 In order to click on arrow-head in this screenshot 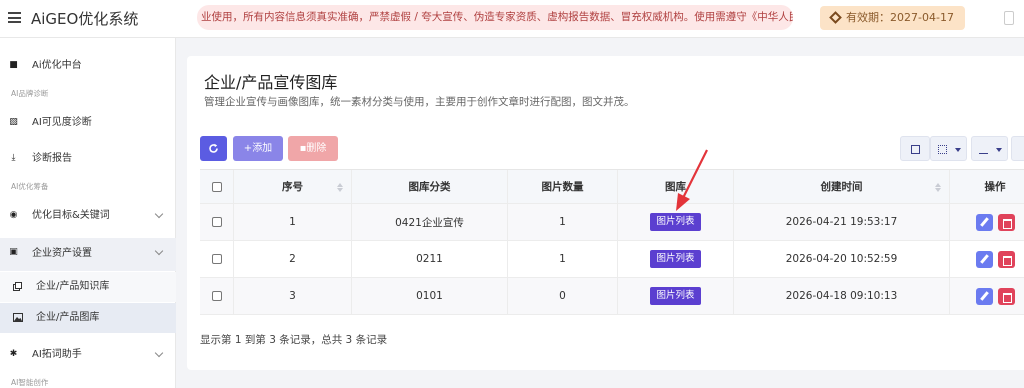, I will do `click(683, 202)`.